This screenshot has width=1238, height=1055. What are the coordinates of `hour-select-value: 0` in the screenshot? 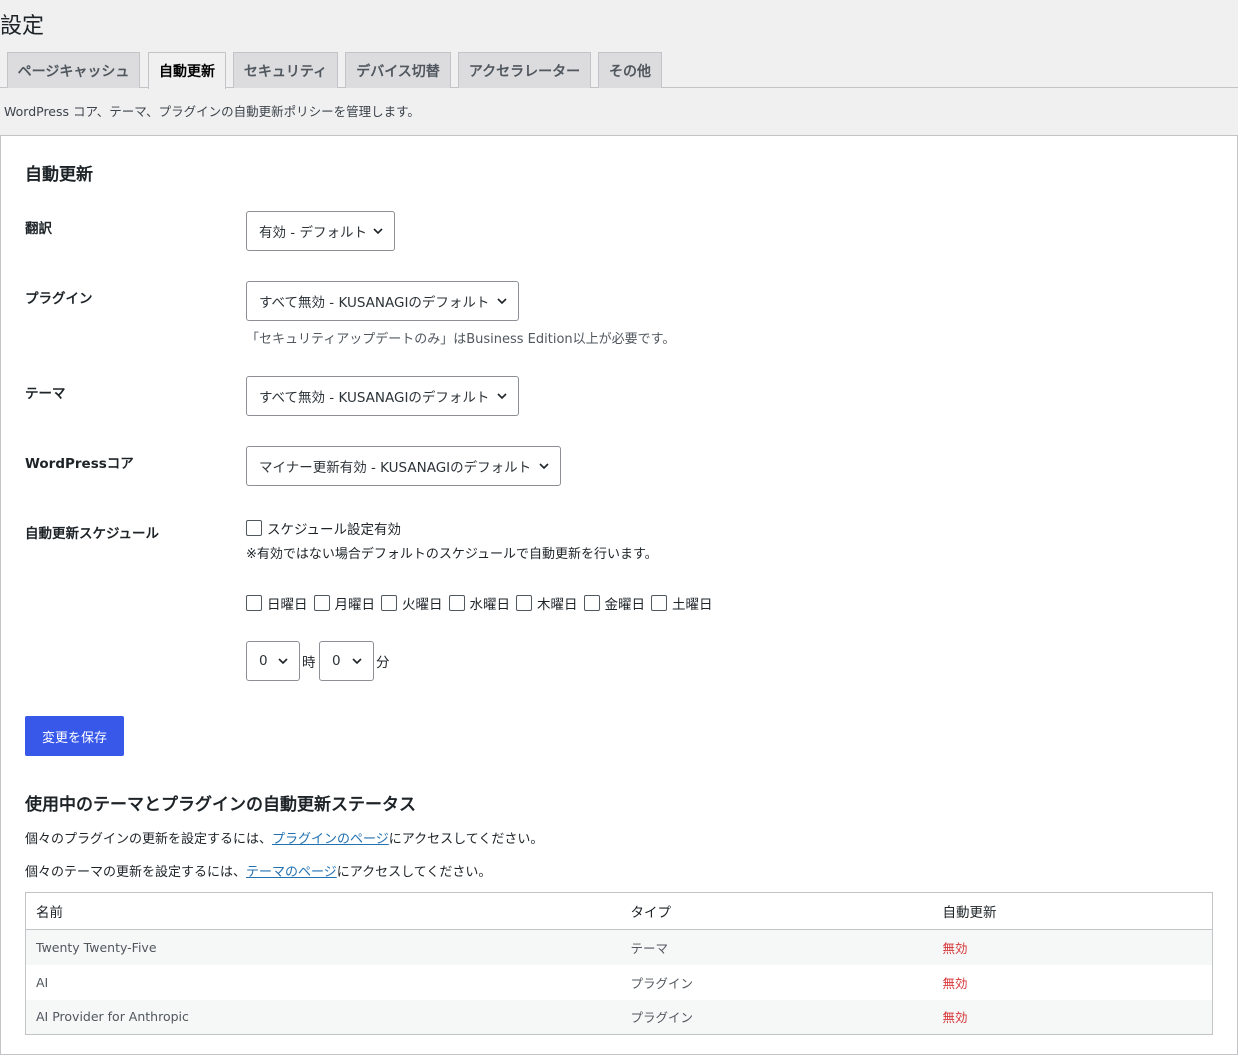 It's located at (263, 661).